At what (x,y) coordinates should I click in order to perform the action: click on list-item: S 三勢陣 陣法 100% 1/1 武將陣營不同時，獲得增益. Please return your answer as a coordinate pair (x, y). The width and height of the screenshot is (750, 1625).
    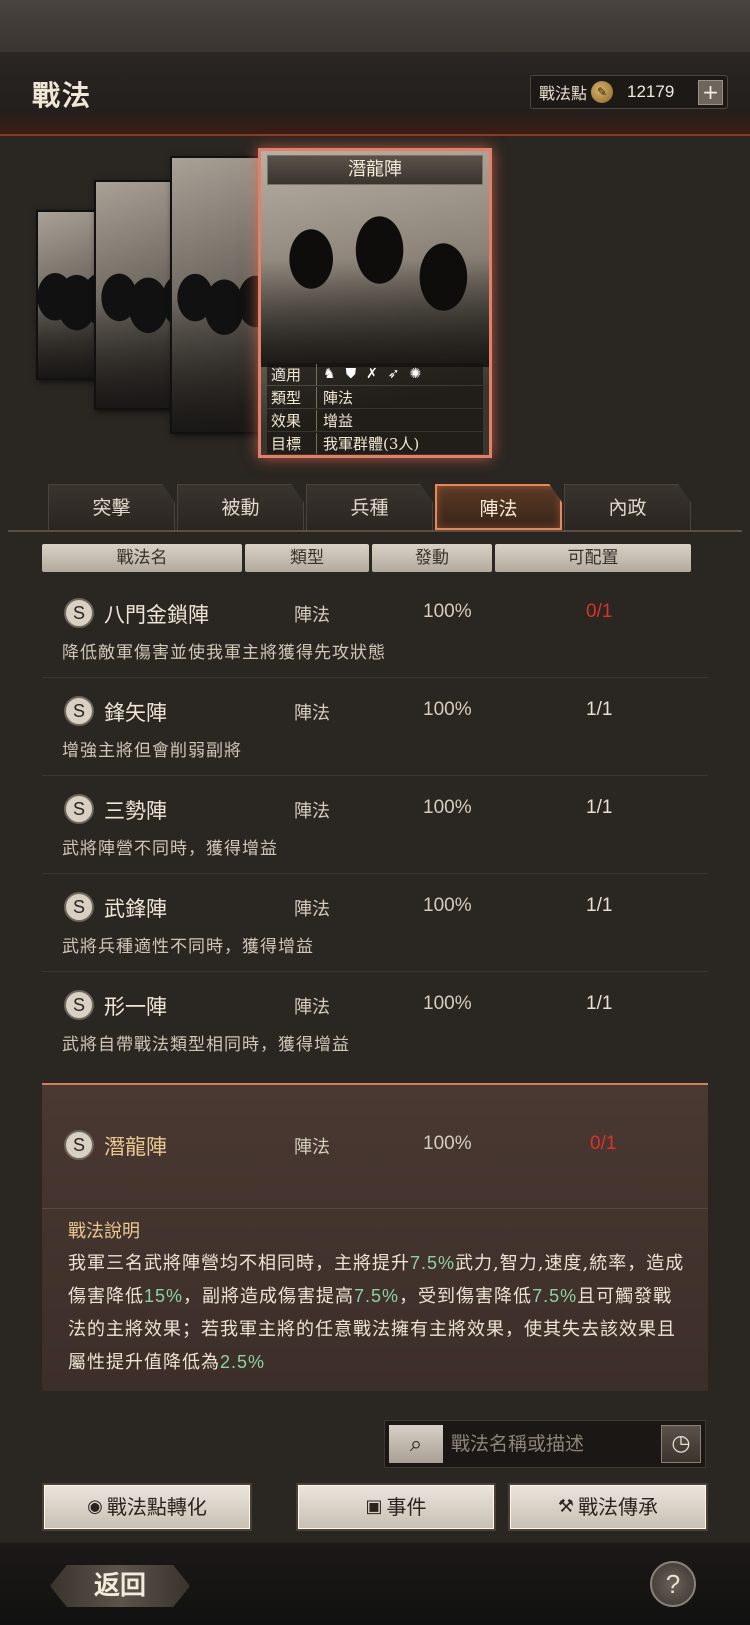
    Looking at the image, I should click on (375, 825).